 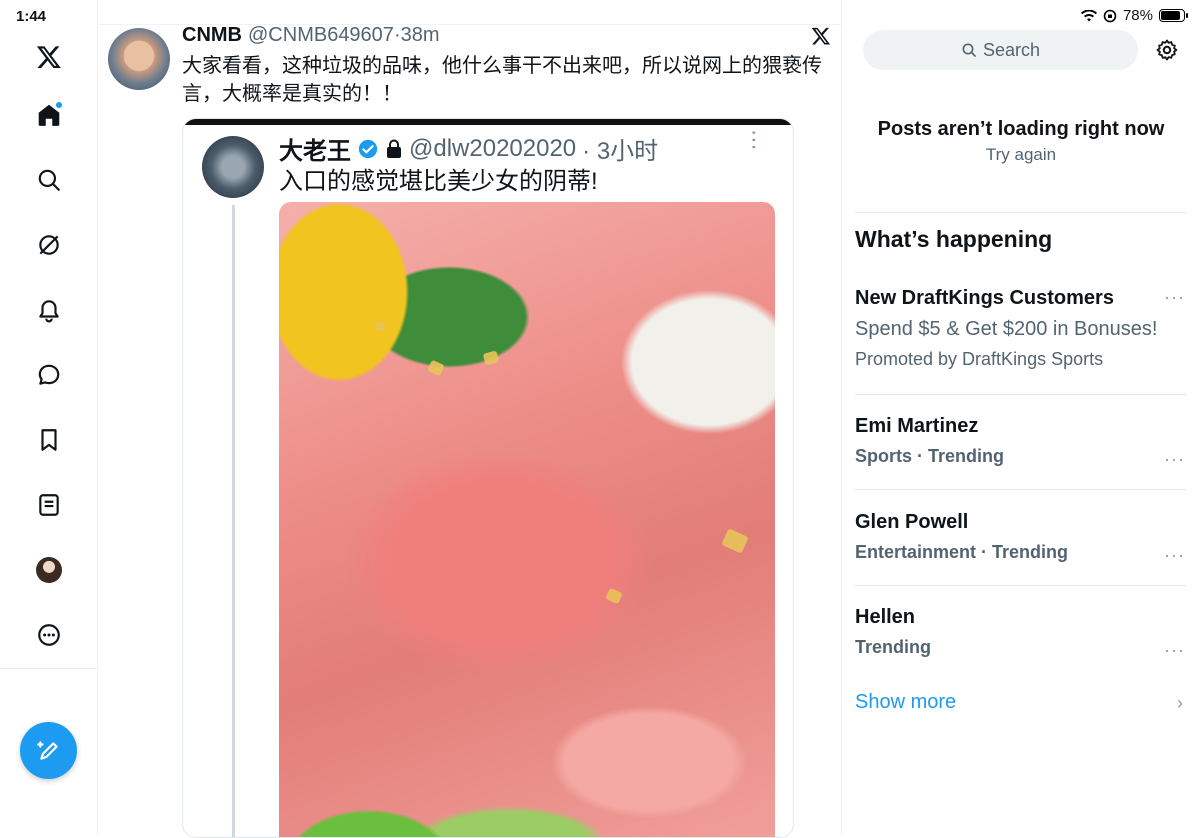 I want to click on chevron-right-icon: ›, so click(x=1180, y=703).